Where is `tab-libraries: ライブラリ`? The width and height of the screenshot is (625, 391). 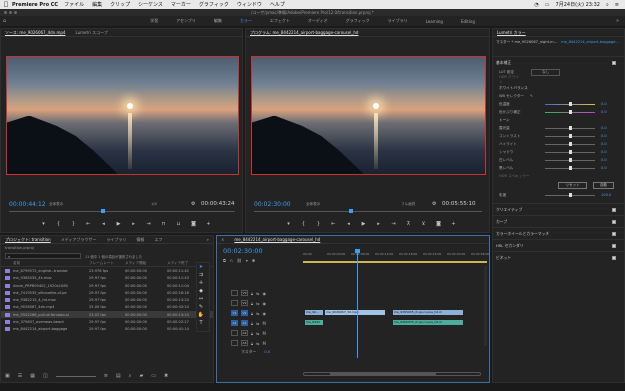 tab-libraries: ライブラリ is located at coordinates (116, 240).